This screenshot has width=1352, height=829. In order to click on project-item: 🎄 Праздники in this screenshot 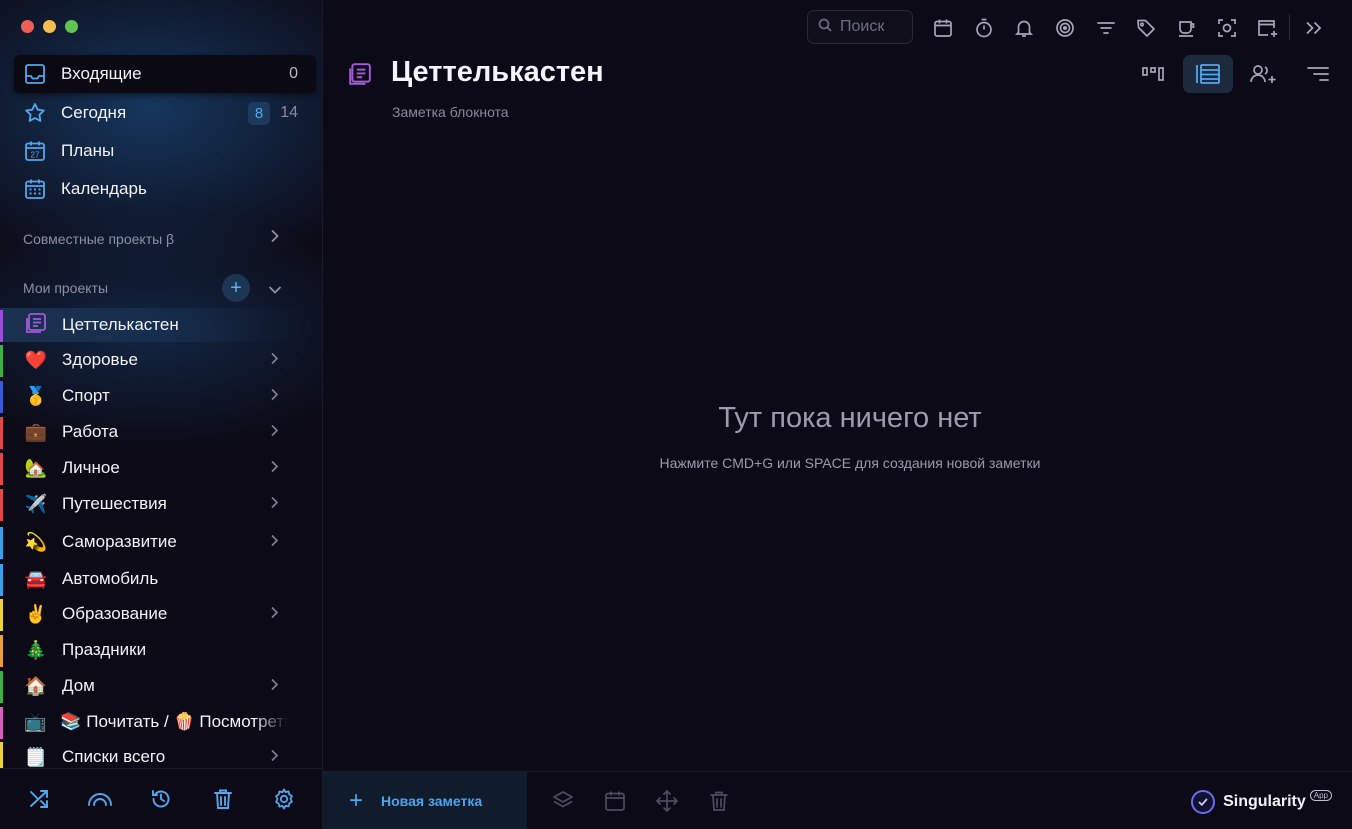, I will do `click(150, 650)`.